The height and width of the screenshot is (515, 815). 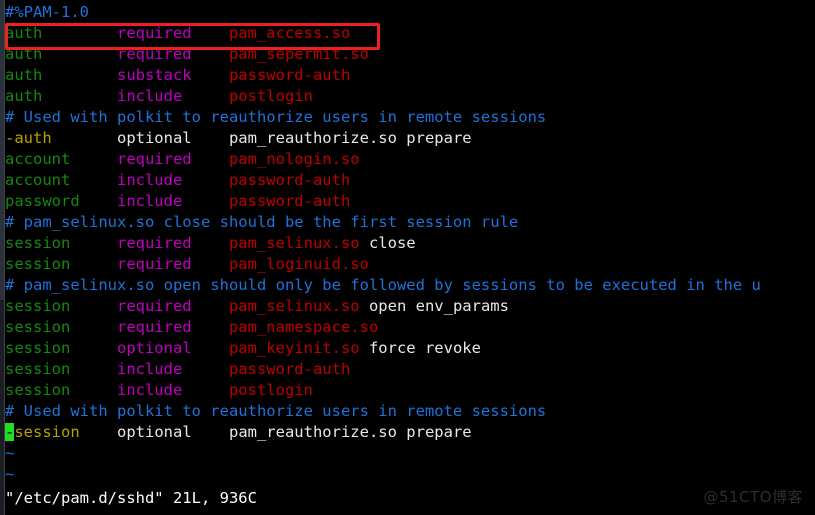 I want to click on code-line-pam-rule: auth substack password-auth, so click(x=410, y=75).